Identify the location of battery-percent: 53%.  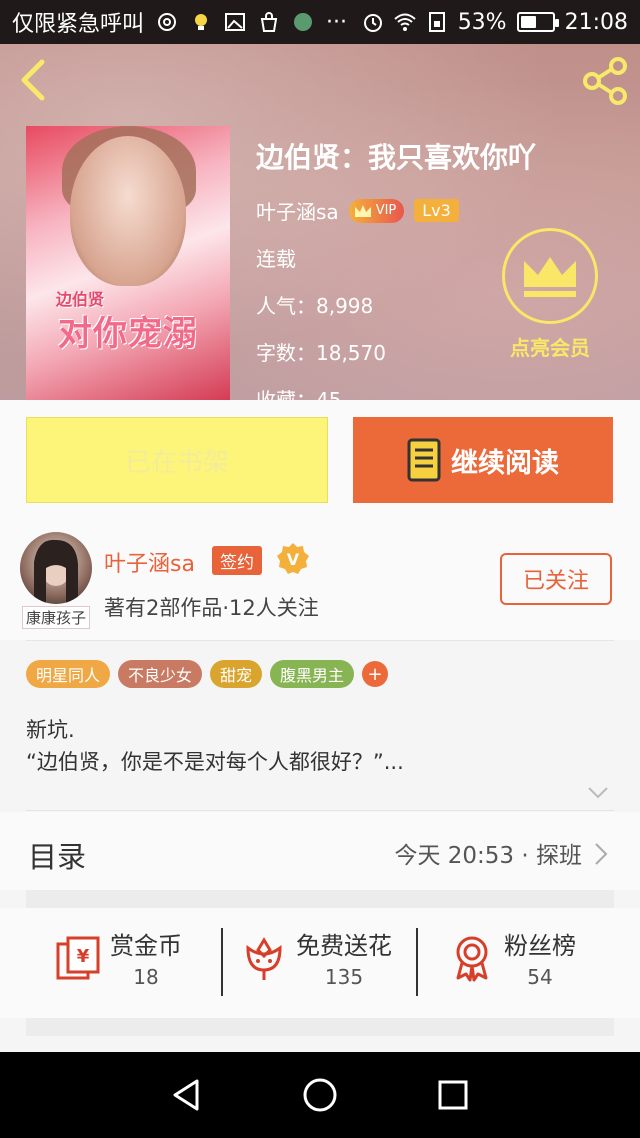
(482, 22).